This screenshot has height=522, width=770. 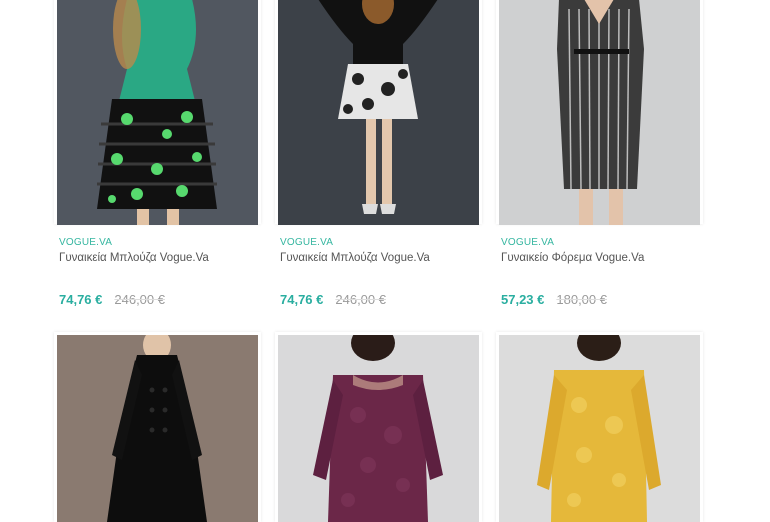 What do you see at coordinates (554, 299) in the screenshot?
I see `product-price: 57,23 € 180,00 €` at bounding box center [554, 299].